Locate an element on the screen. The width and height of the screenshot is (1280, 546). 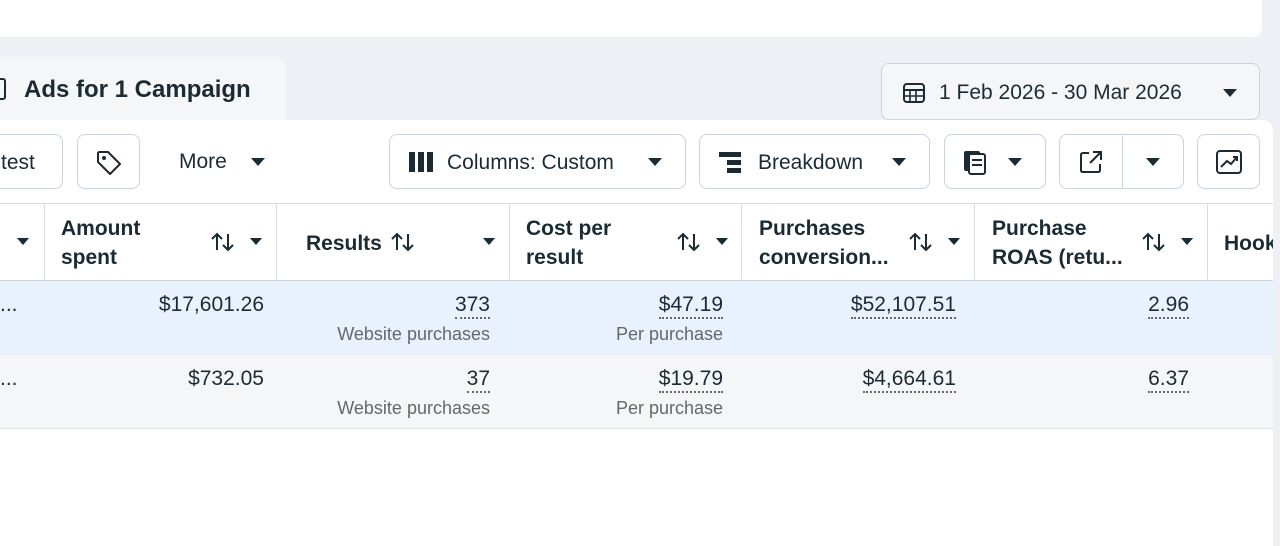
tag-button is located at coordinates (108, 161).